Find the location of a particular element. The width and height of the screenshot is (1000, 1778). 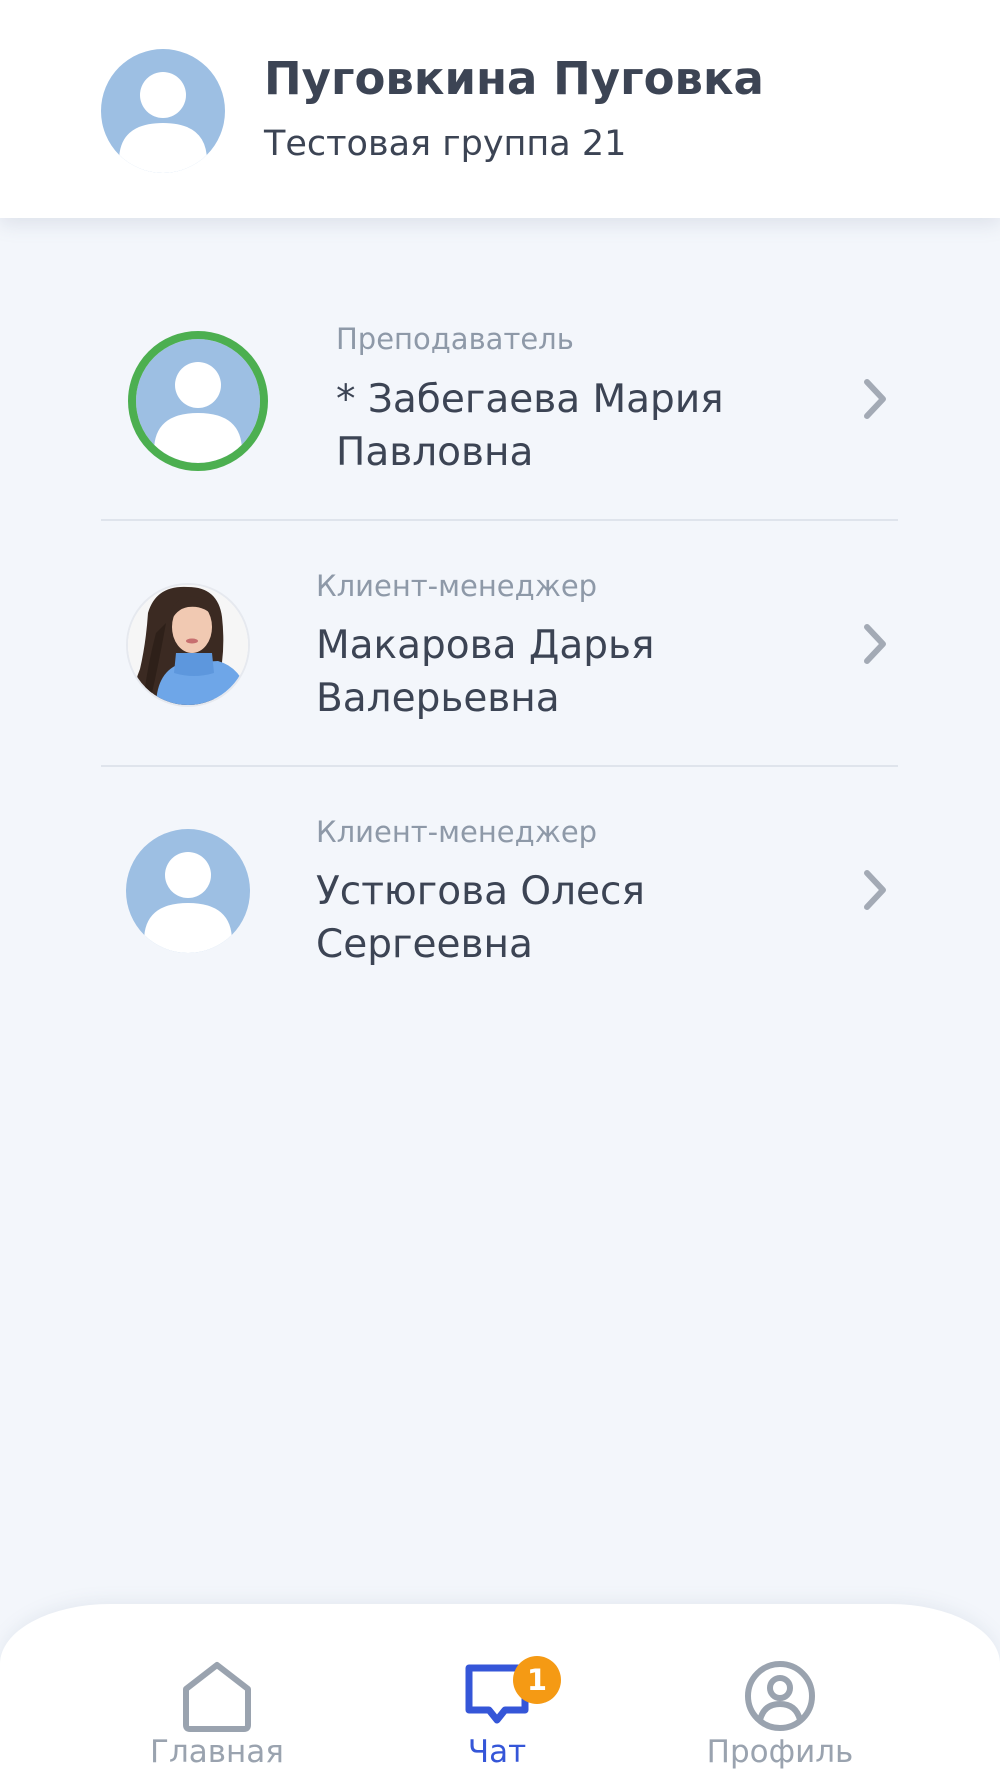

contact-item-teacher: Преподаватель * Забегаева Мария Павловна is located at coordinates (500, 422).